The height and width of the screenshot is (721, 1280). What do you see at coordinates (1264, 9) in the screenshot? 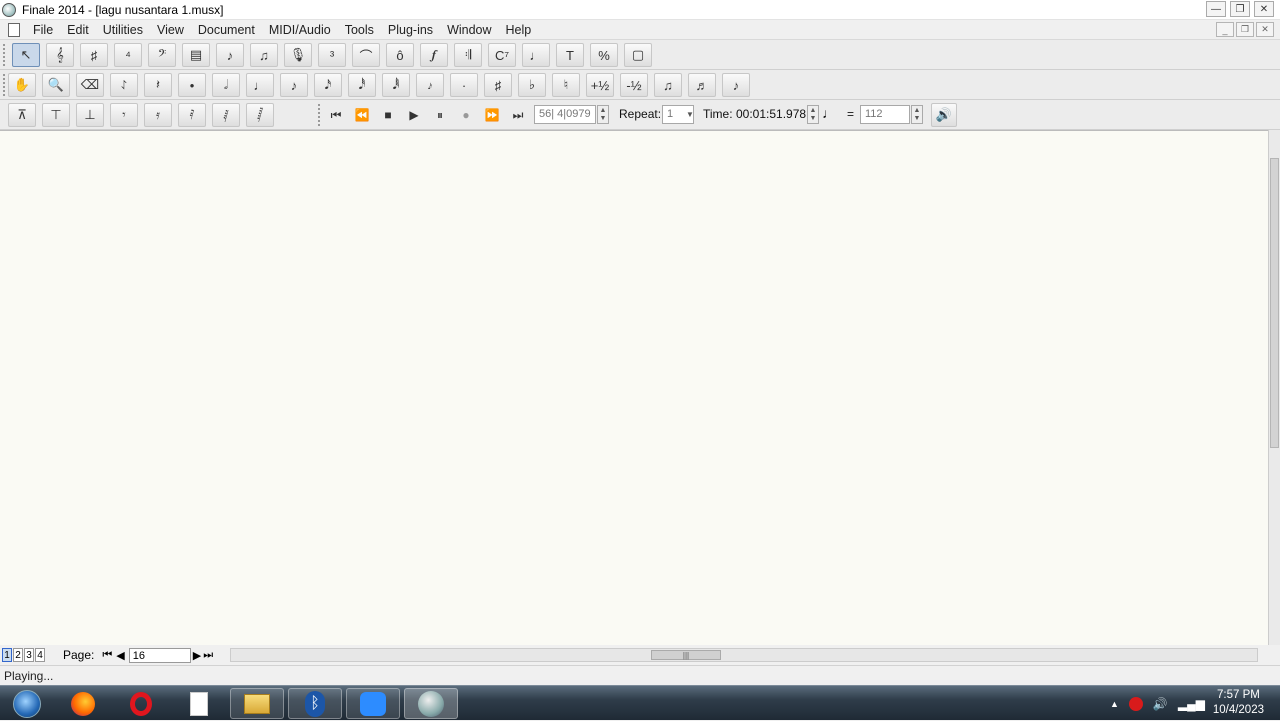
I see `close-button: ✕` at bounding box center [1264, 9].